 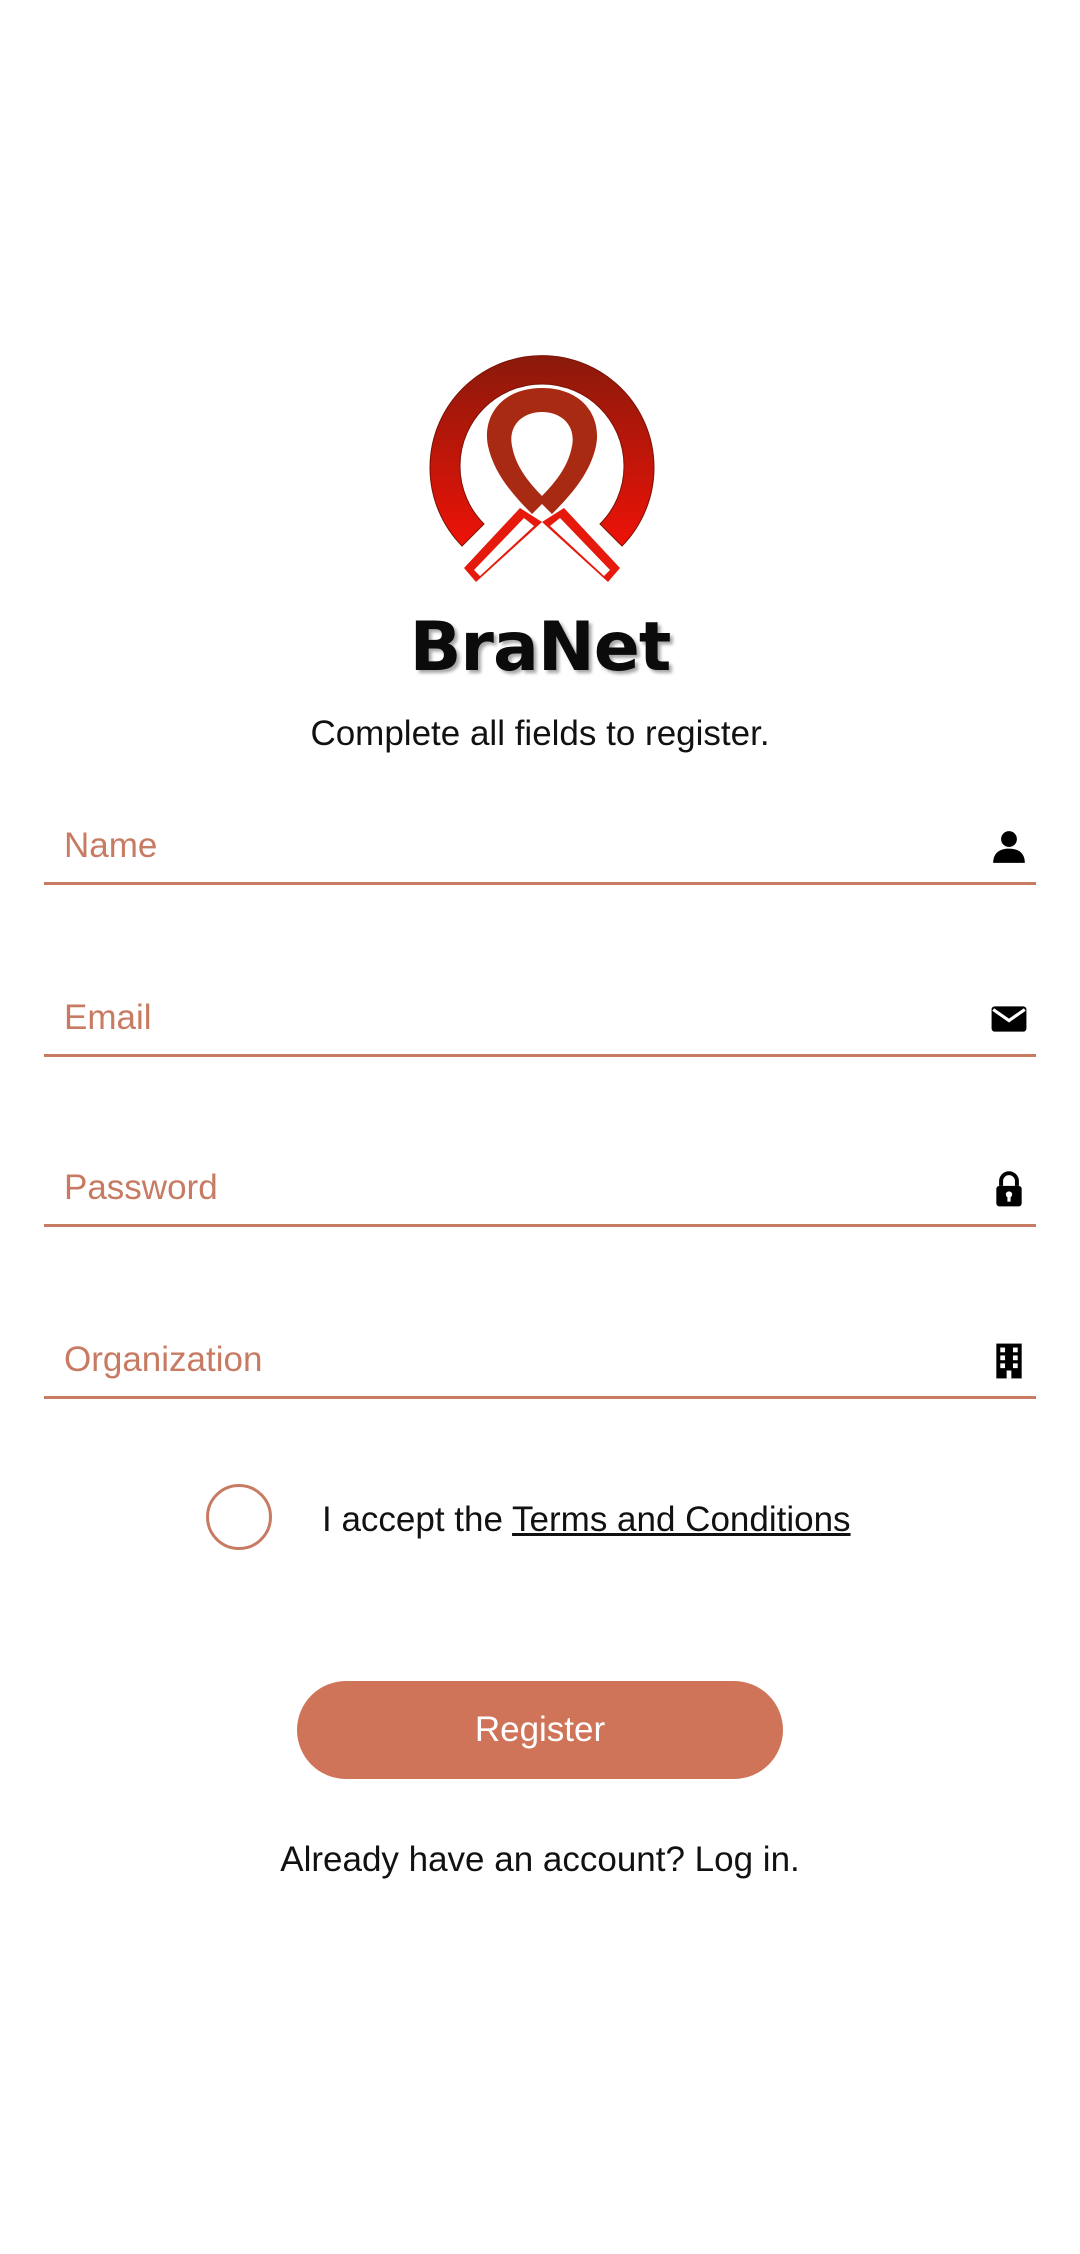 I want to click on building-icon, so click(x=1009, y=1361).